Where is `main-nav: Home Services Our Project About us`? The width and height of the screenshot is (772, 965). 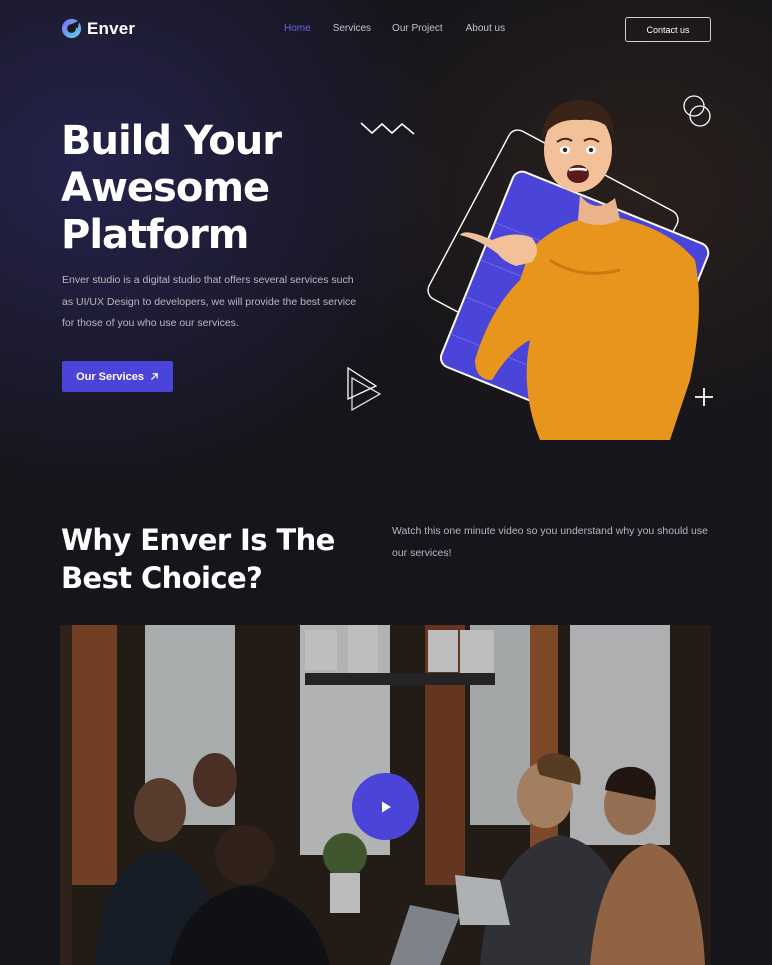 main-nav: Home Services Our Project About us is located at coordinates (394, 28).